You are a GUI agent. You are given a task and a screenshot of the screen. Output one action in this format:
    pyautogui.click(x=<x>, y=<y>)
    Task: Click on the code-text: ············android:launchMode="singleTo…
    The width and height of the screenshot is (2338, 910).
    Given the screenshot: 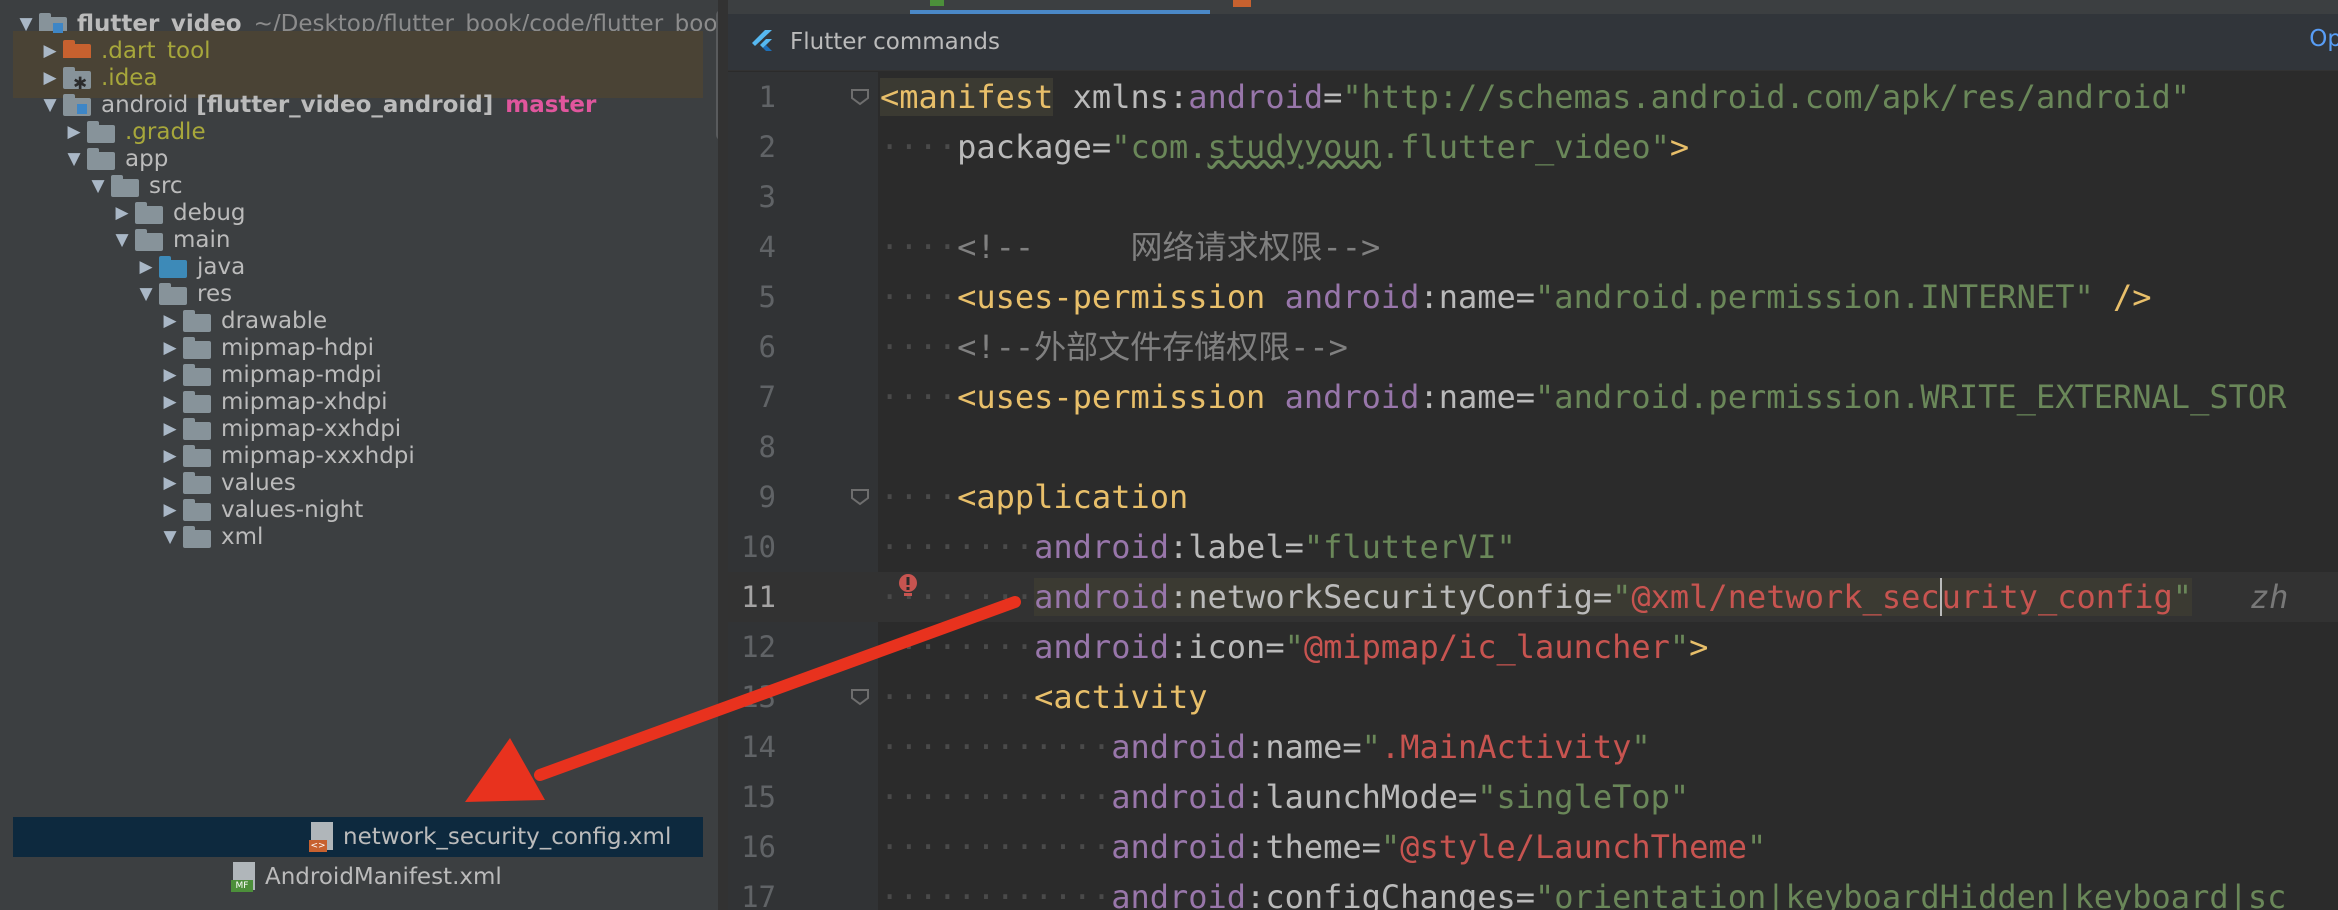 What is the action you would take?
    pyautogui.click(x=1285, y=797)
    